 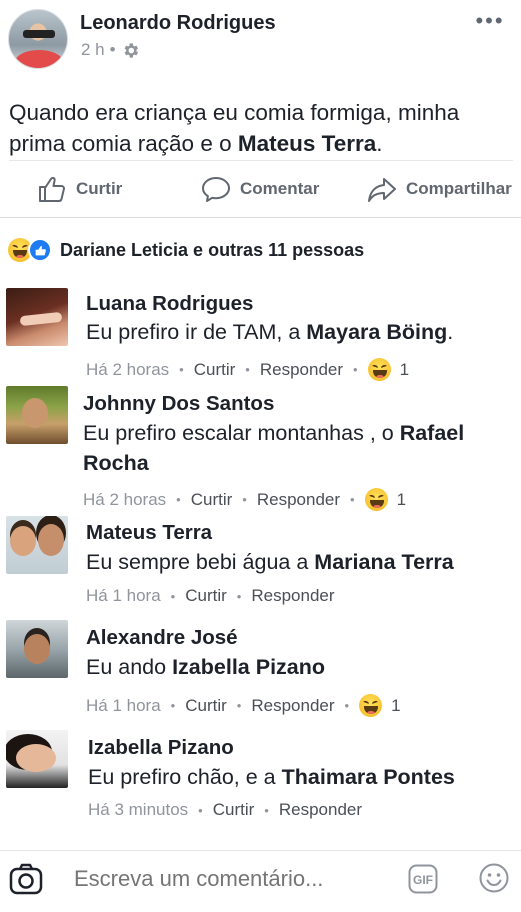 What do you see at coordinates (26, 879) in the screenshot?
I see `camera-icon` at bounding box center [26, 879].